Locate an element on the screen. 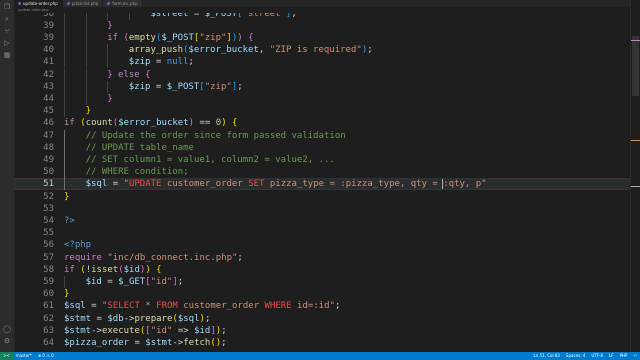  code-line: 62 $stmt = $db->prepare($sql); is located at coordinates (322, 319).